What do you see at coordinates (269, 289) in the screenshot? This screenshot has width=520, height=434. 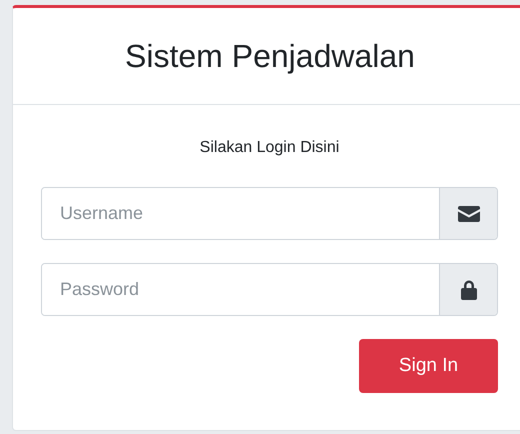 I see `password-field: Password` at bounding box center [269, 289].